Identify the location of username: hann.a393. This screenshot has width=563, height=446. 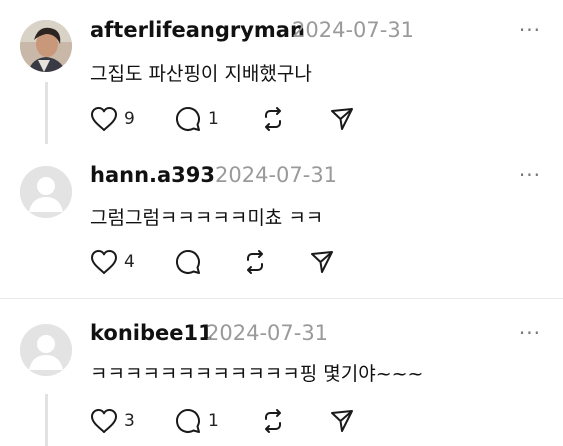
(152, 175).